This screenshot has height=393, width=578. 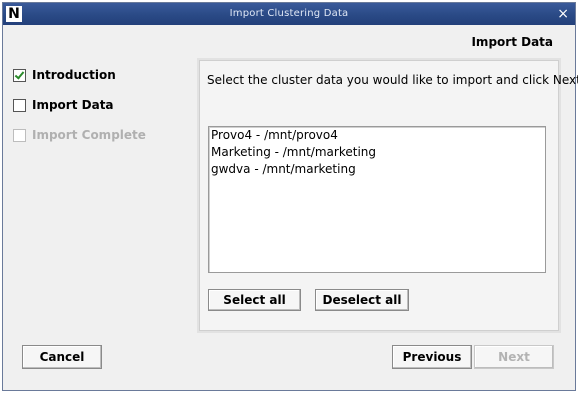 I want to click on select-all-button: Select all, so click(x=254, y=300).